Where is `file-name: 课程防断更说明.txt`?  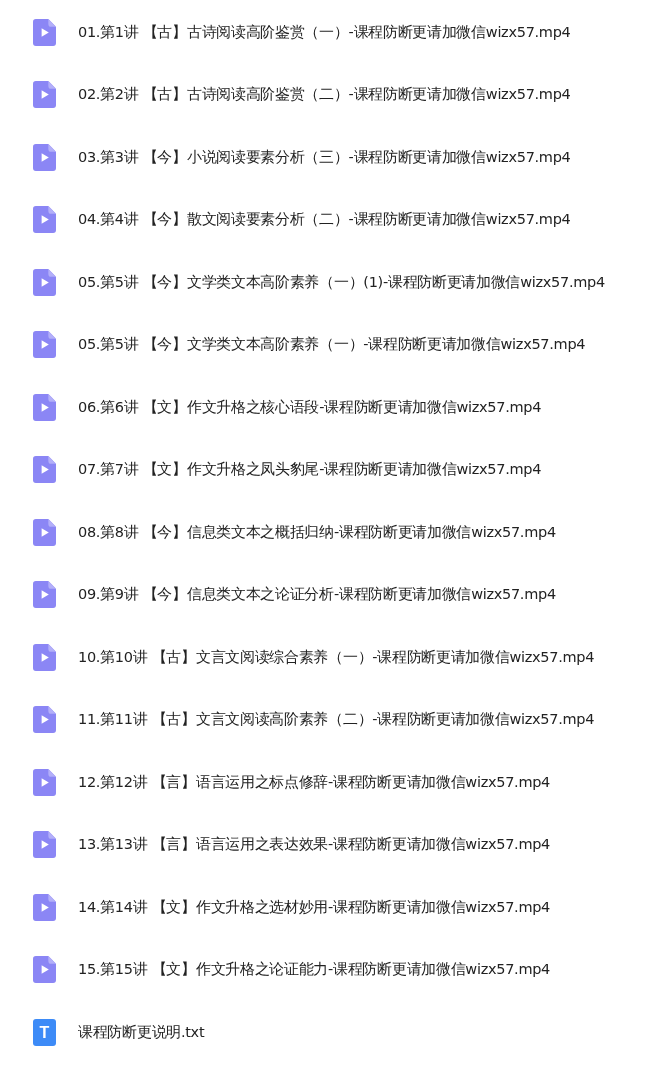
file-name: 课程防断更说明.txt is located at coordinates (141, 1032).